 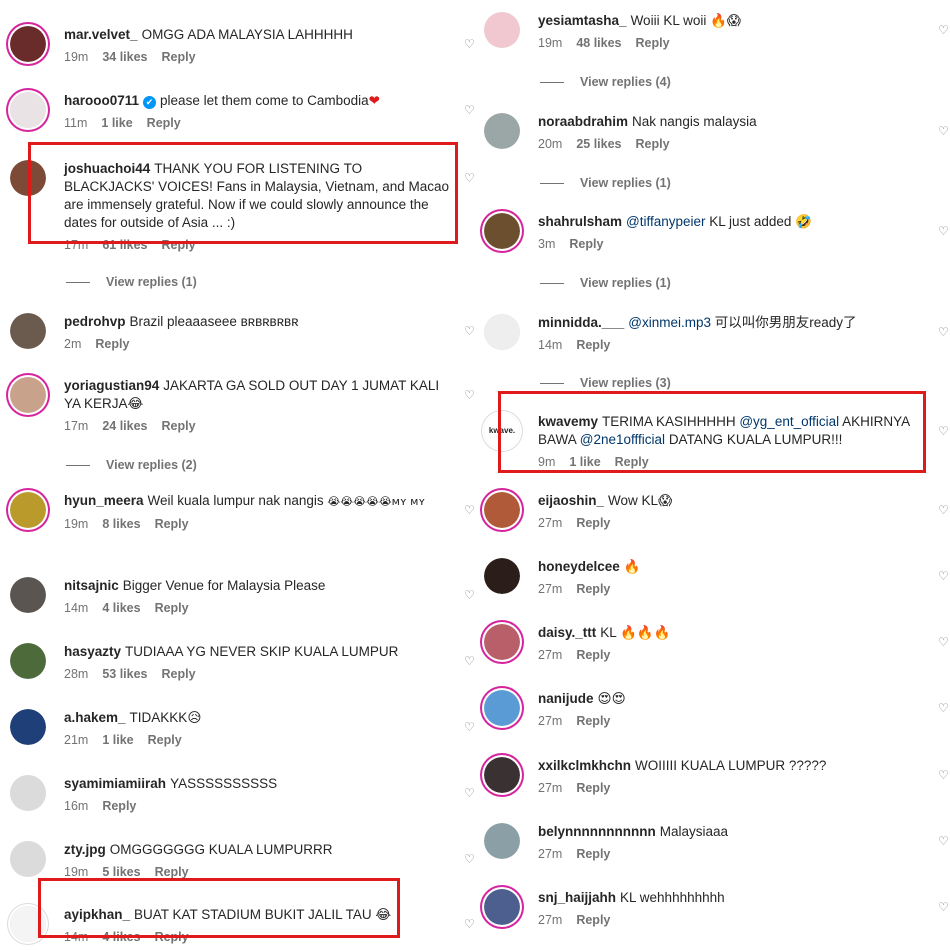 What do you see at coordinates (502, 431) in the screenshot?
I see `avatar: kwave.` at bounding box center [502, 431].